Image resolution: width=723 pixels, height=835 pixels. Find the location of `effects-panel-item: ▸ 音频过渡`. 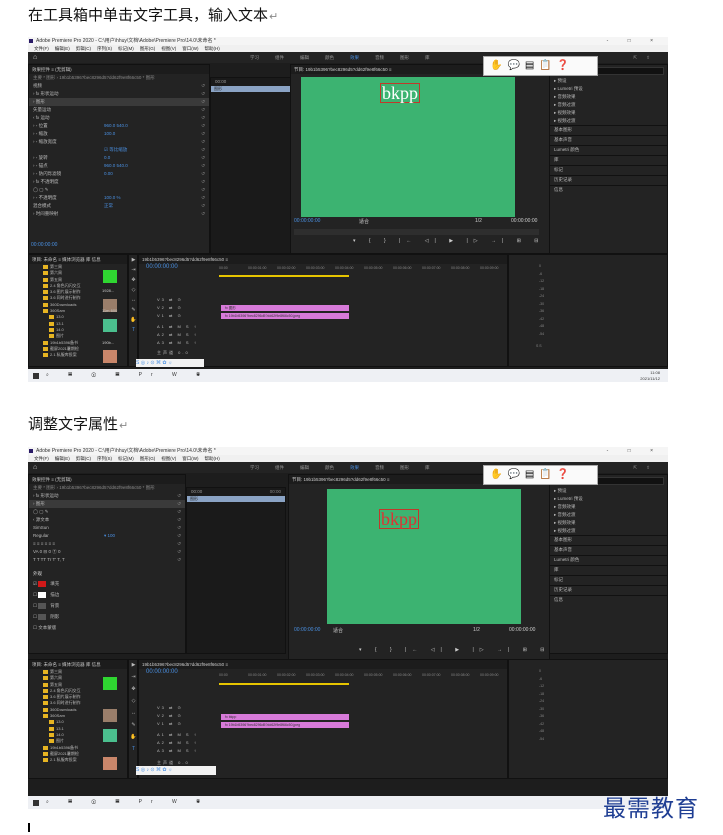

effects-panel-item: ▸ 音频过渡 is located at coordinates (608, 515).